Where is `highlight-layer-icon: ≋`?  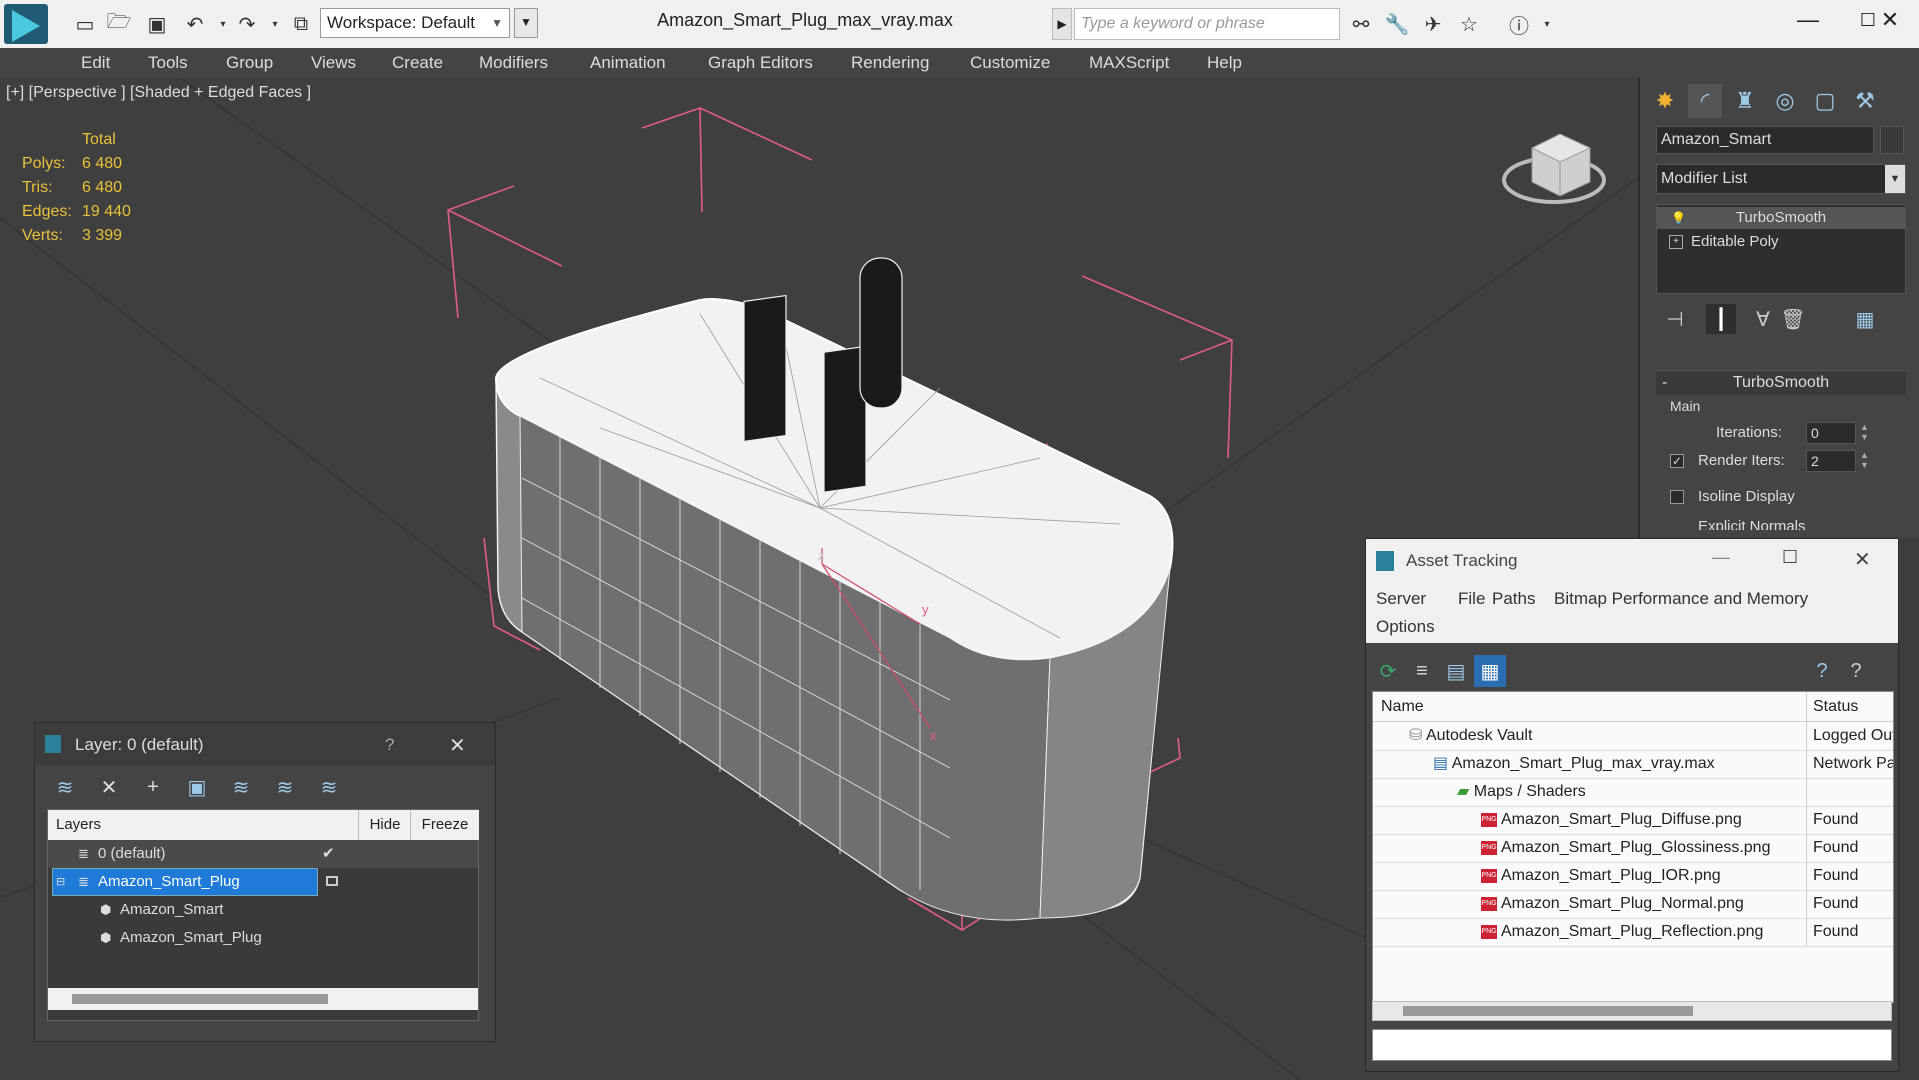 highlight-layer-icon: ≋ is located at coordinates (241, 787).